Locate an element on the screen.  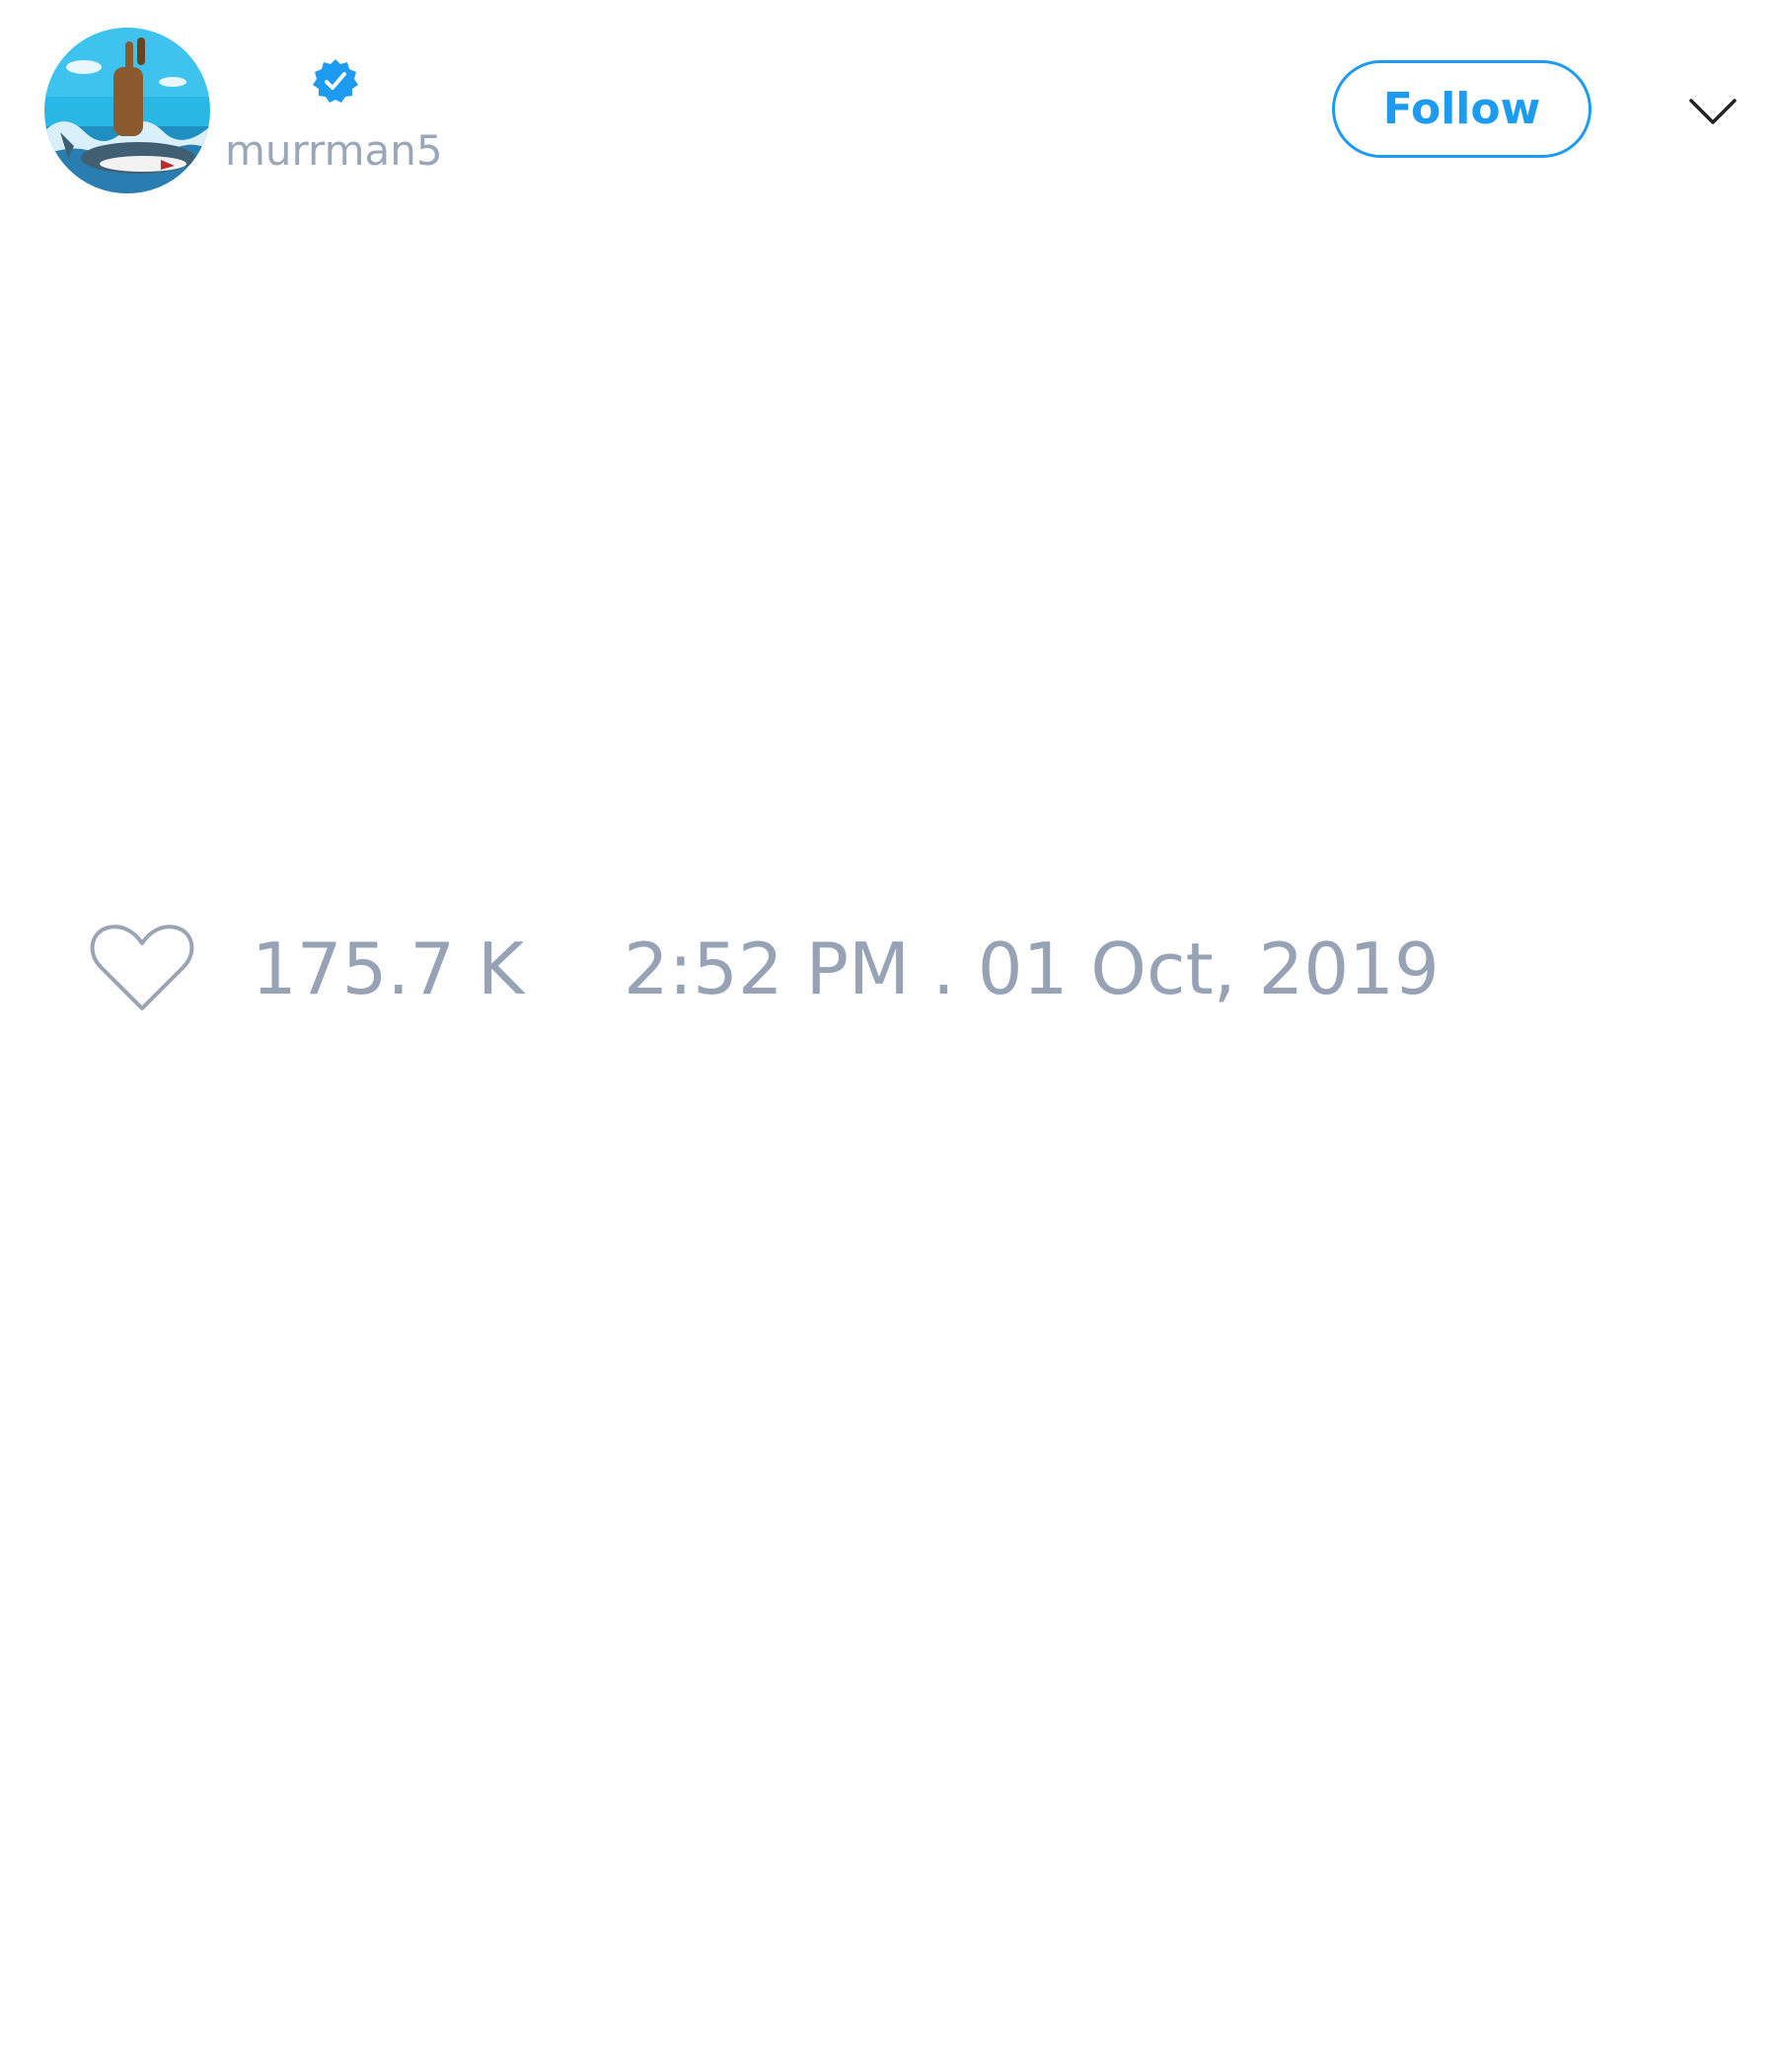
heart-outline-icon is located at coordinates (142, 967).